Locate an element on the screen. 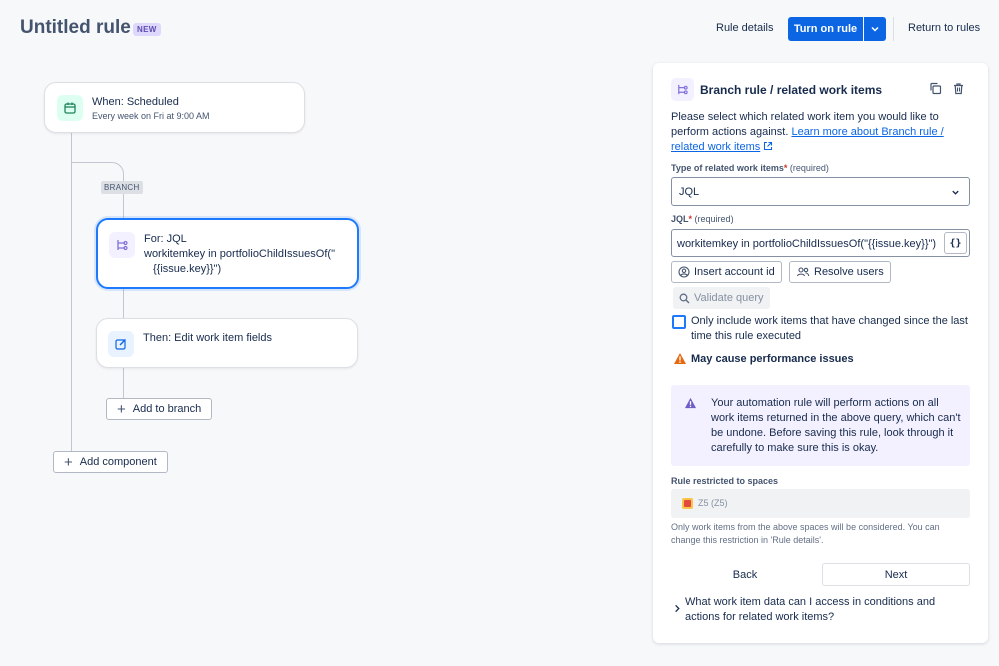 The image size is (999, 666). validate-query-button: Validate query is located at coordinates (721, 298).